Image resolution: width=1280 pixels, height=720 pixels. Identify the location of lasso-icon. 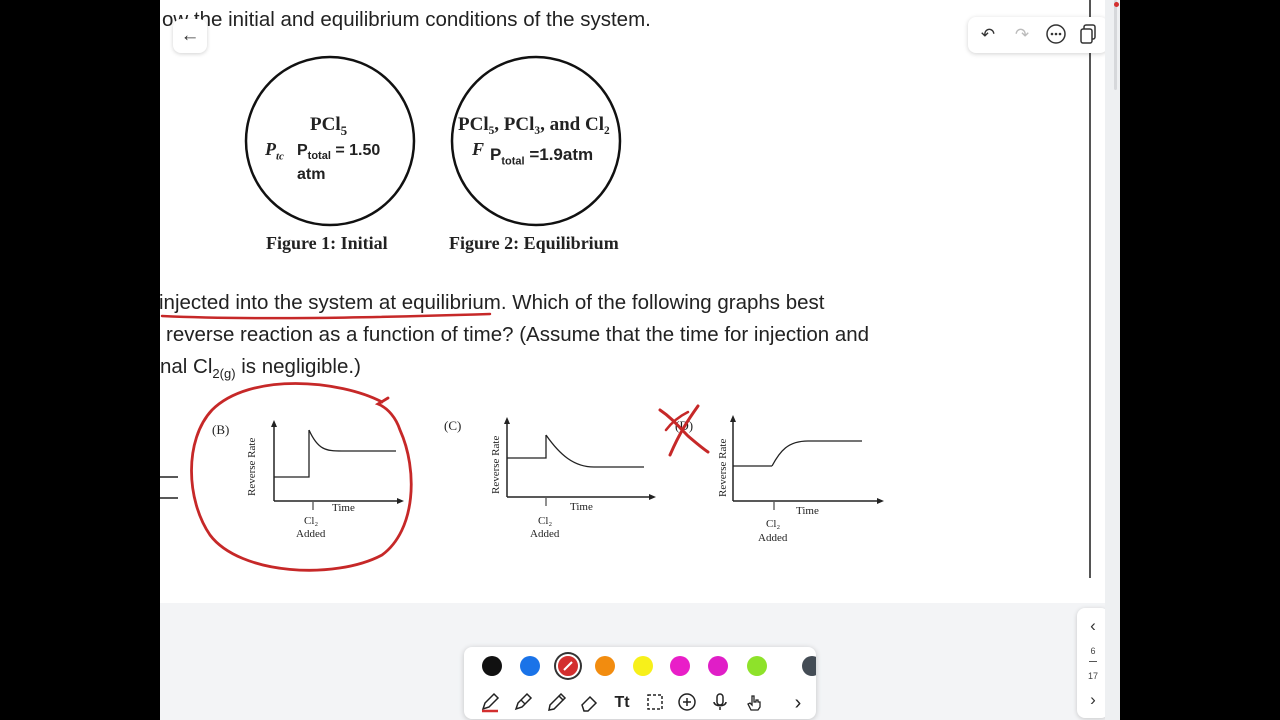
(655, 703).